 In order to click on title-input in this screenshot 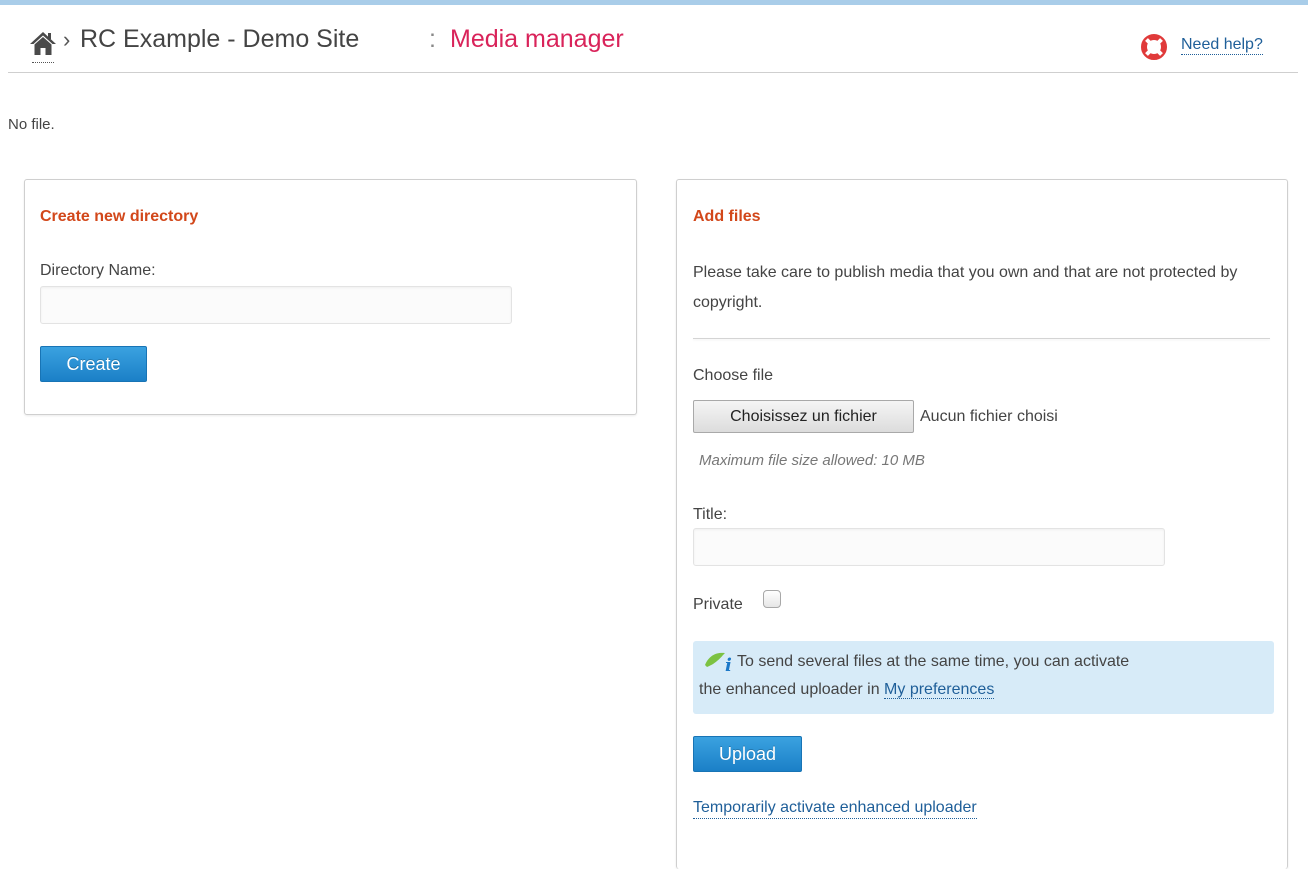, I will do `click(929, 547)`.